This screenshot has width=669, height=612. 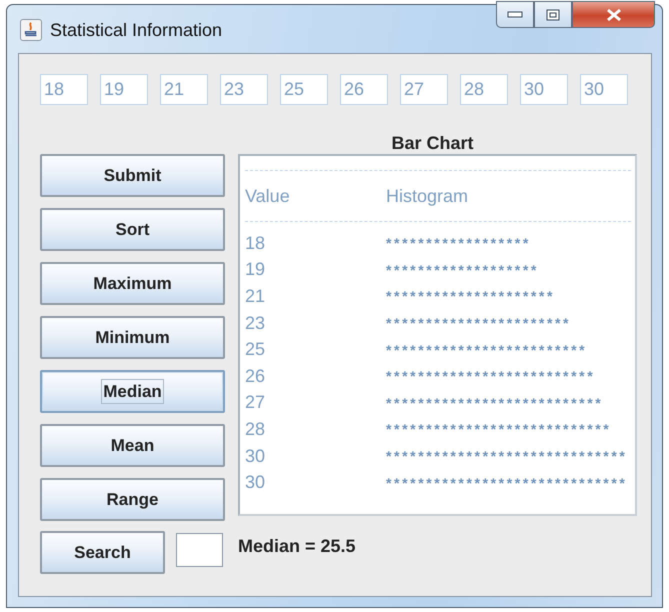 I want to click on java-cup-icon, so click(x=31, y=30).